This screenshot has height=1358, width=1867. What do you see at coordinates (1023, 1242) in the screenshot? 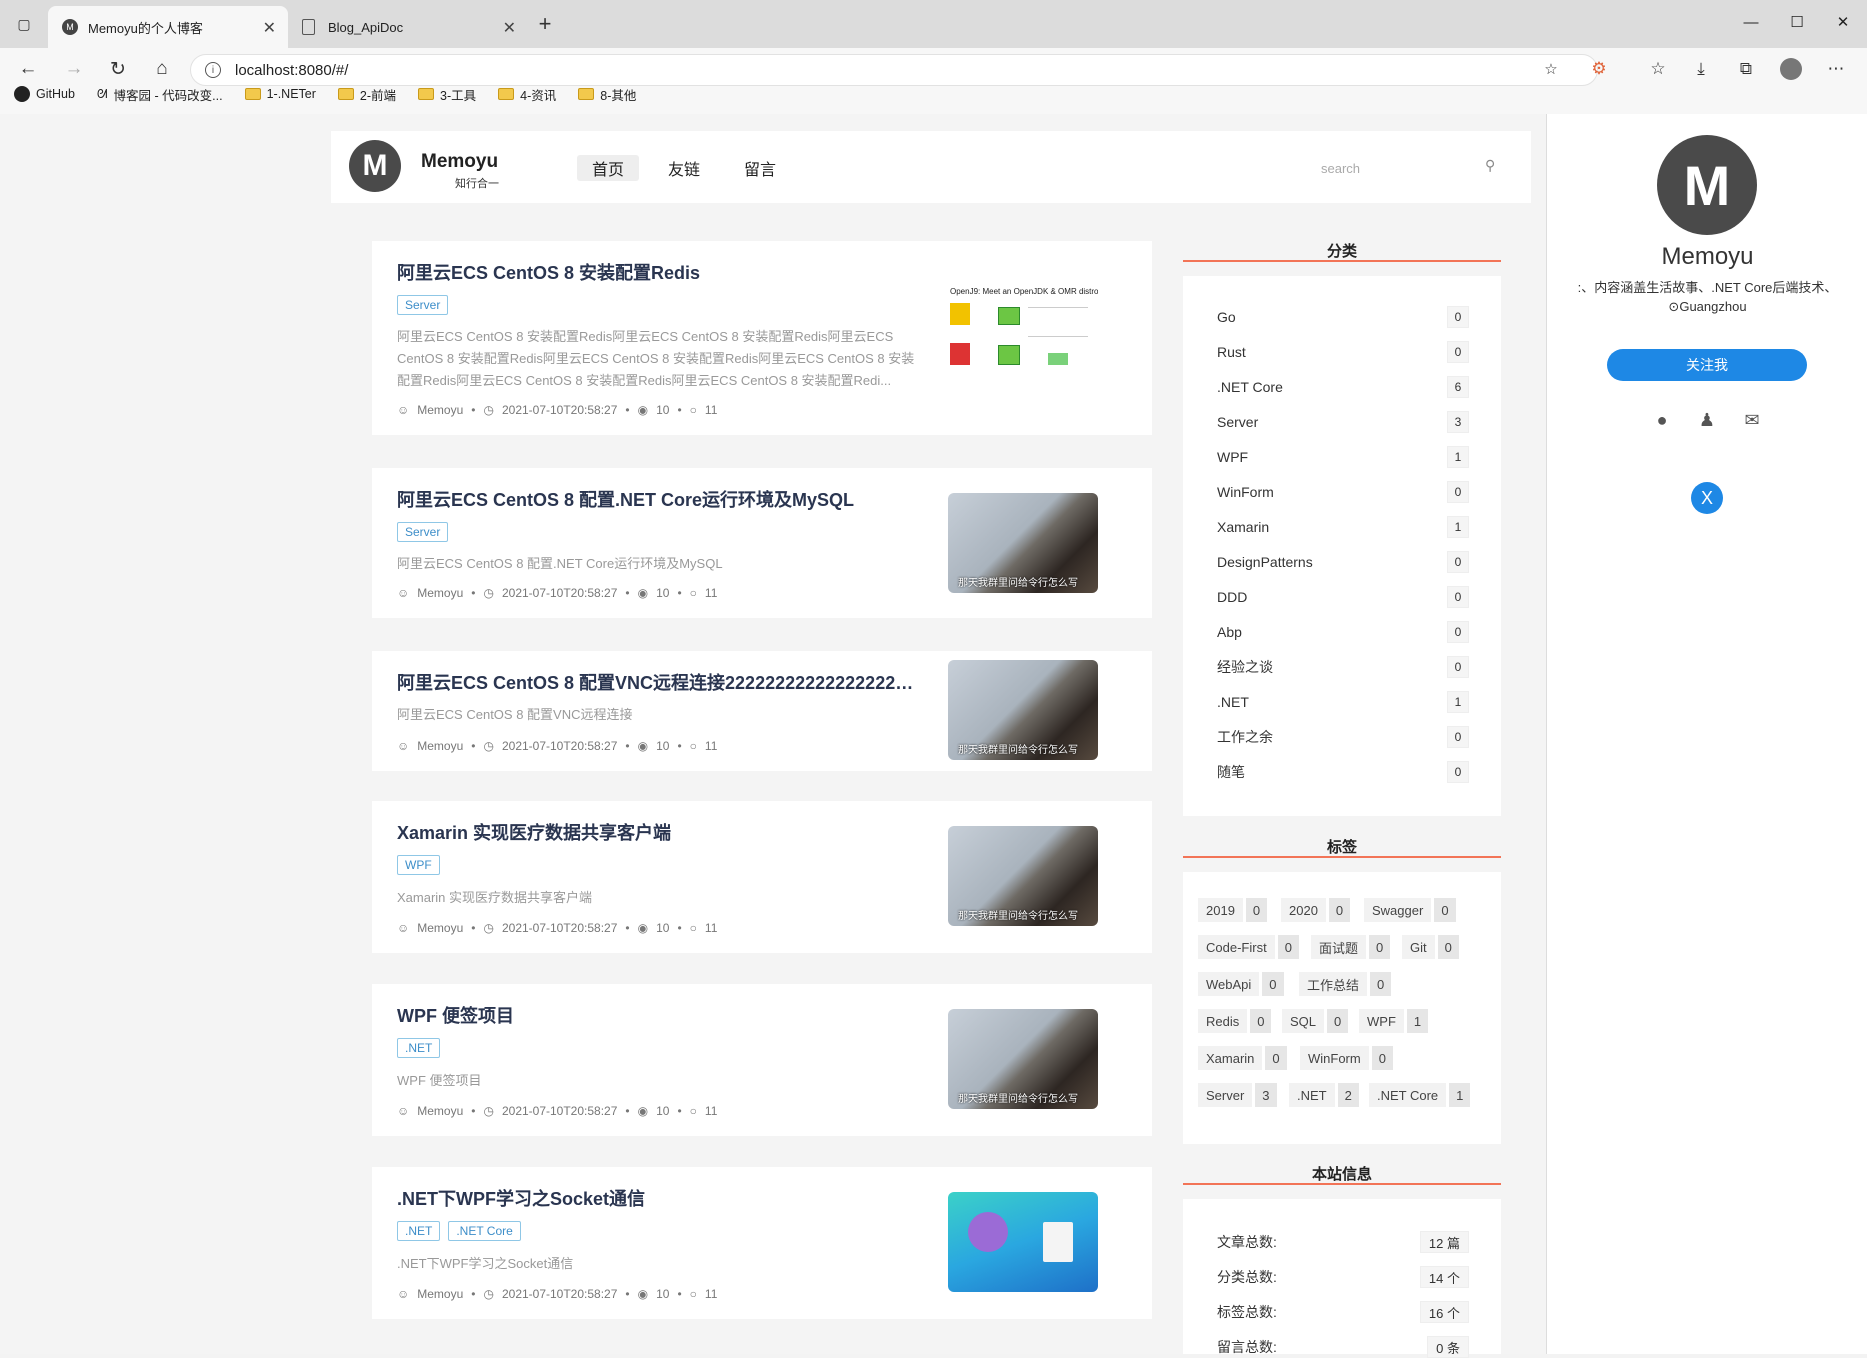
I see `article-thumbnail` at bounding box center [1023, 1242].